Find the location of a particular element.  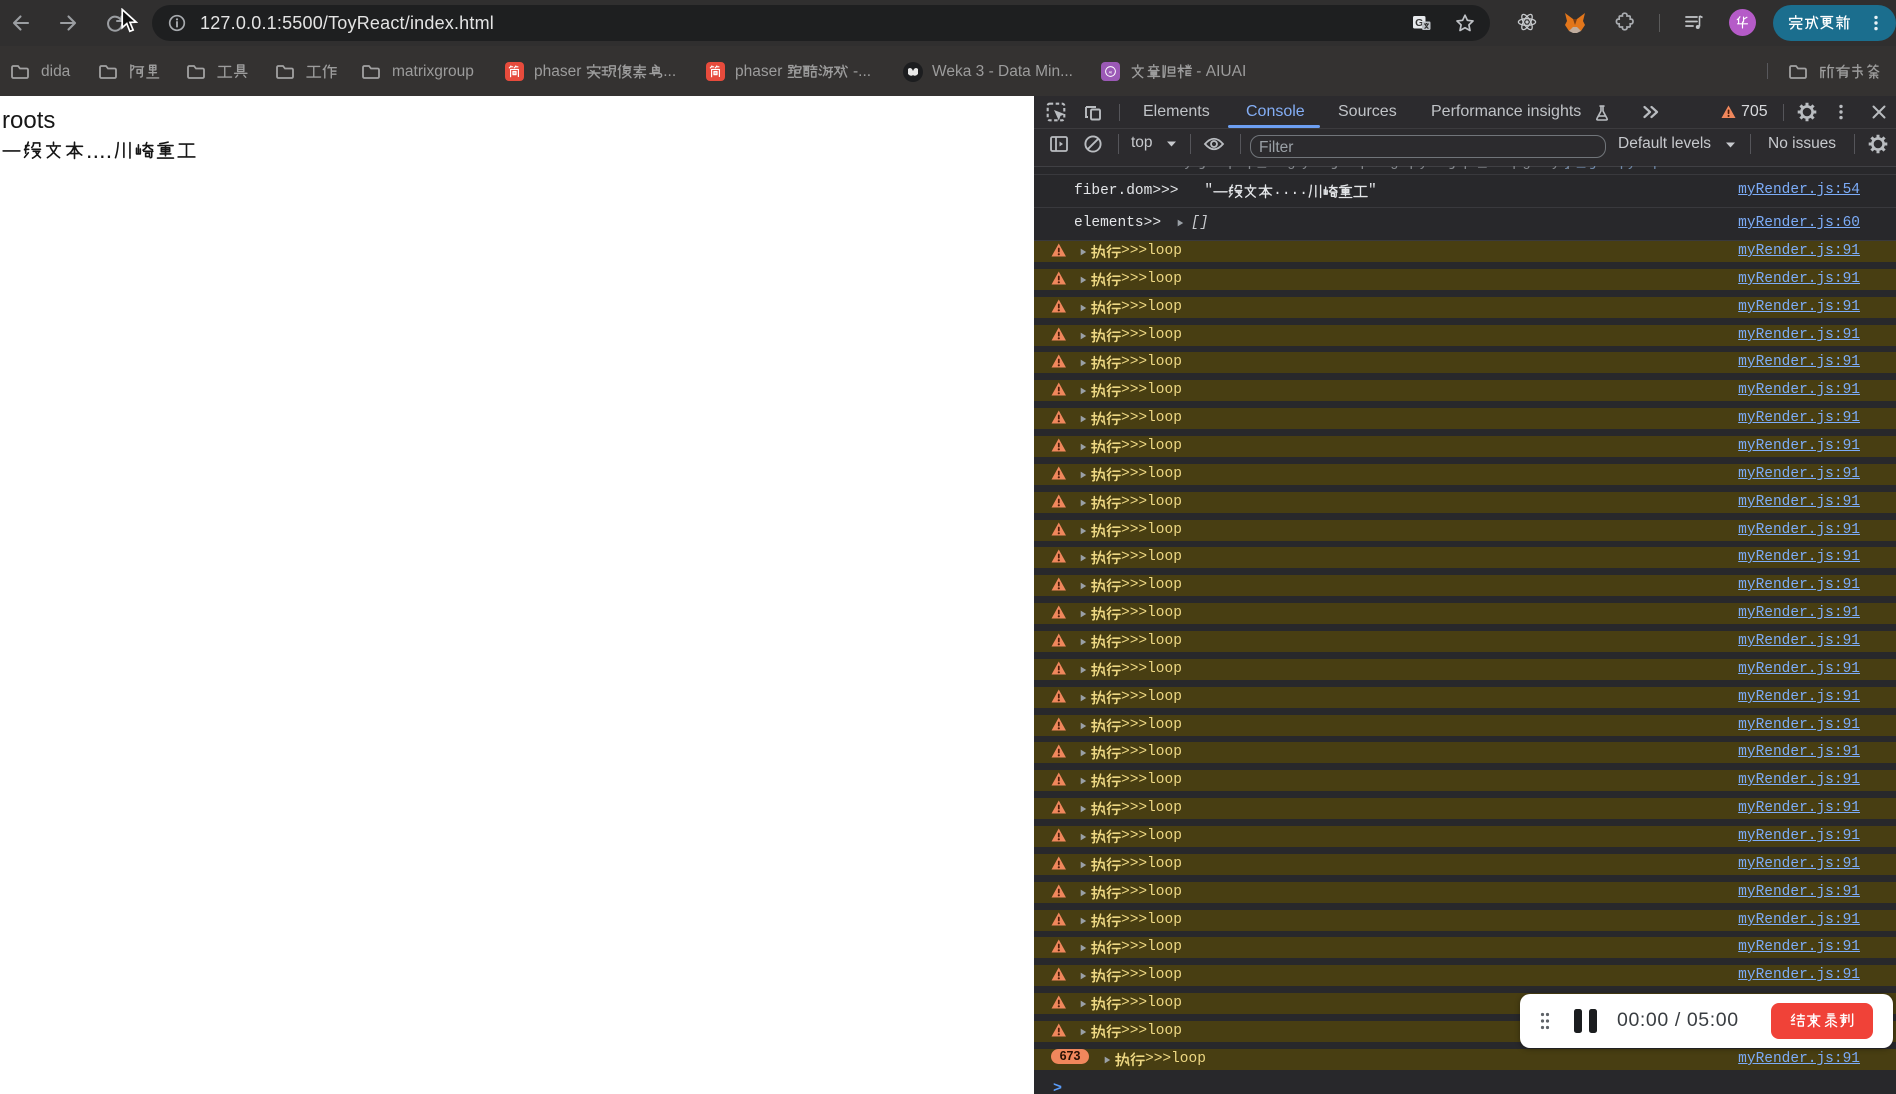

svg-text: AI is located at coordinates (1111, 71).